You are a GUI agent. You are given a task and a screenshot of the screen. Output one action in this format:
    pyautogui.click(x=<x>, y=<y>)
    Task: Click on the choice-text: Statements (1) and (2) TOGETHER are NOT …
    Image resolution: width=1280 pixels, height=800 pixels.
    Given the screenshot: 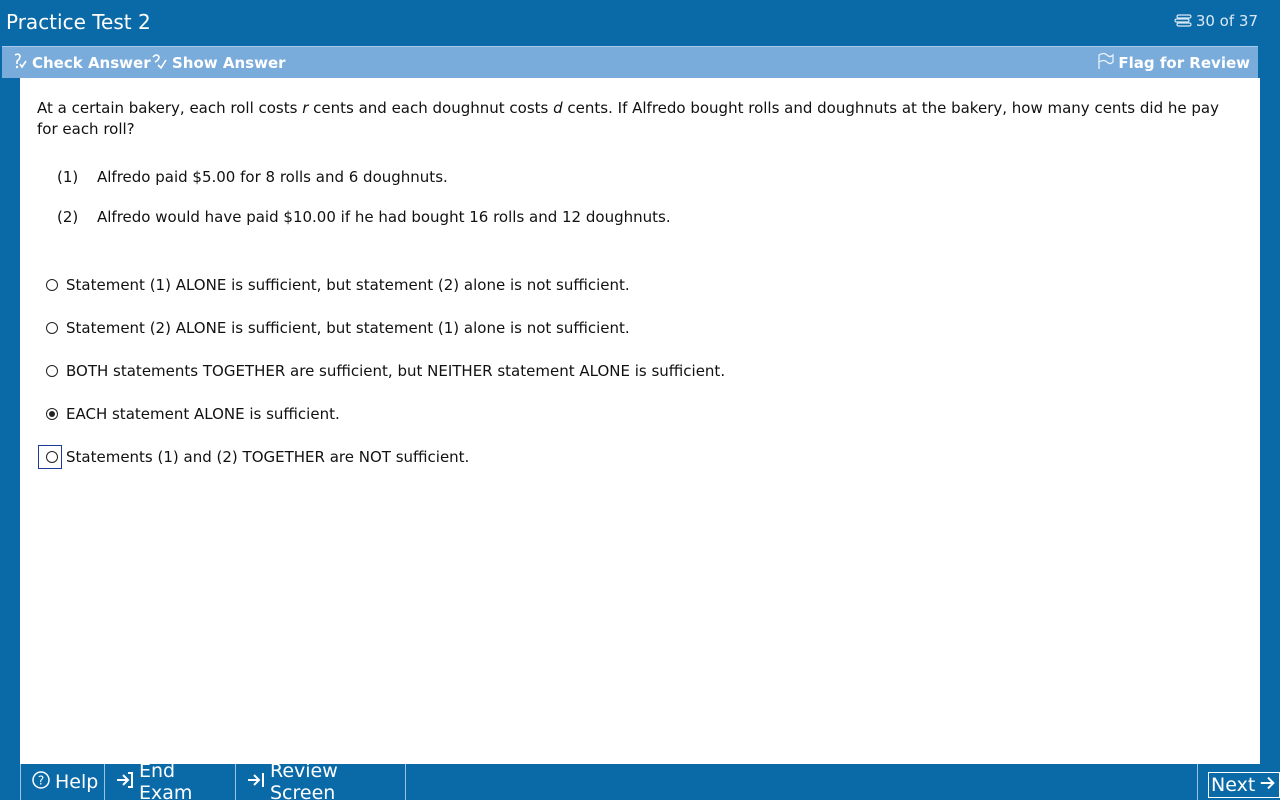 What is the action you would take?
    pyautogui.click(x=268, y=457)
    